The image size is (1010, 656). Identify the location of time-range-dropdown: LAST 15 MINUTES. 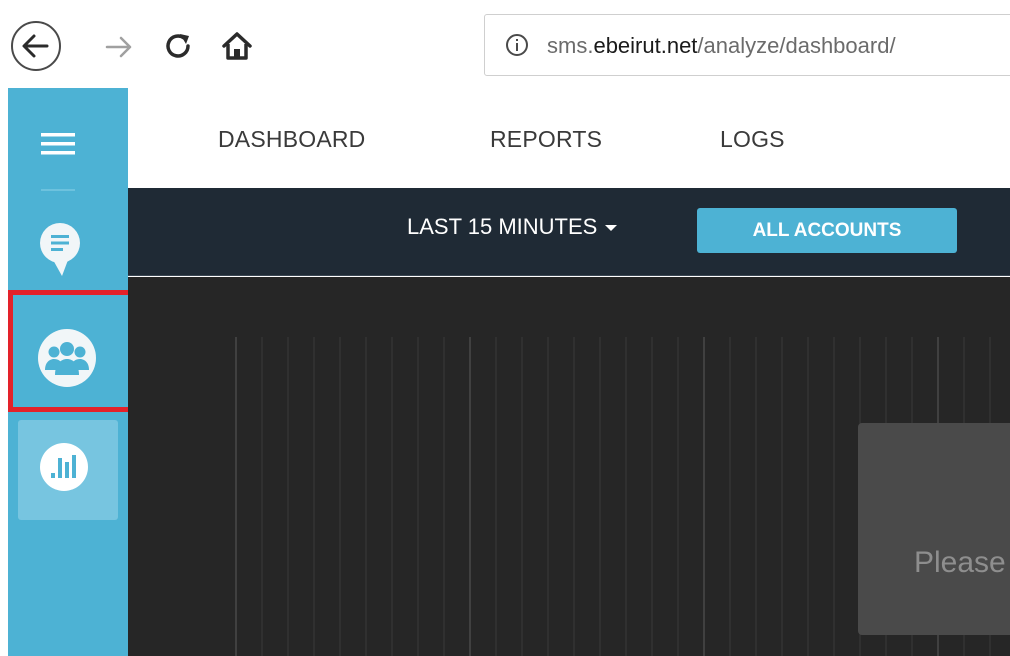
(512, 227).